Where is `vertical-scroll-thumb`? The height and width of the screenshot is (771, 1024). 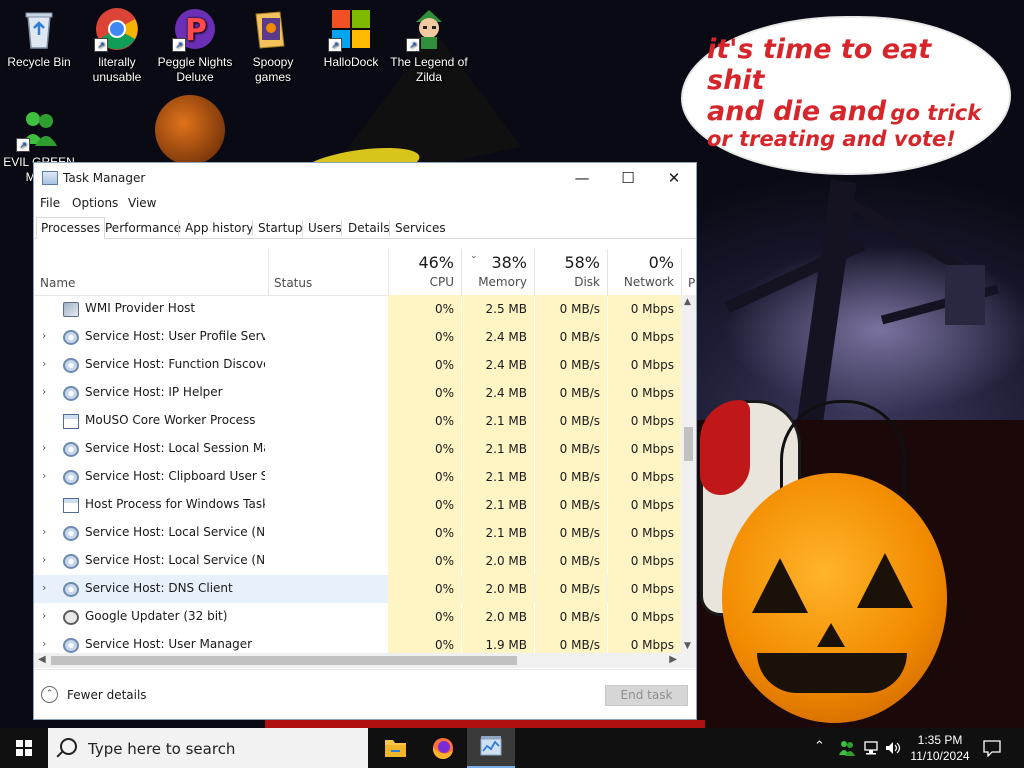 vertical-scroll-thumb is located at coordinates (688, 444).